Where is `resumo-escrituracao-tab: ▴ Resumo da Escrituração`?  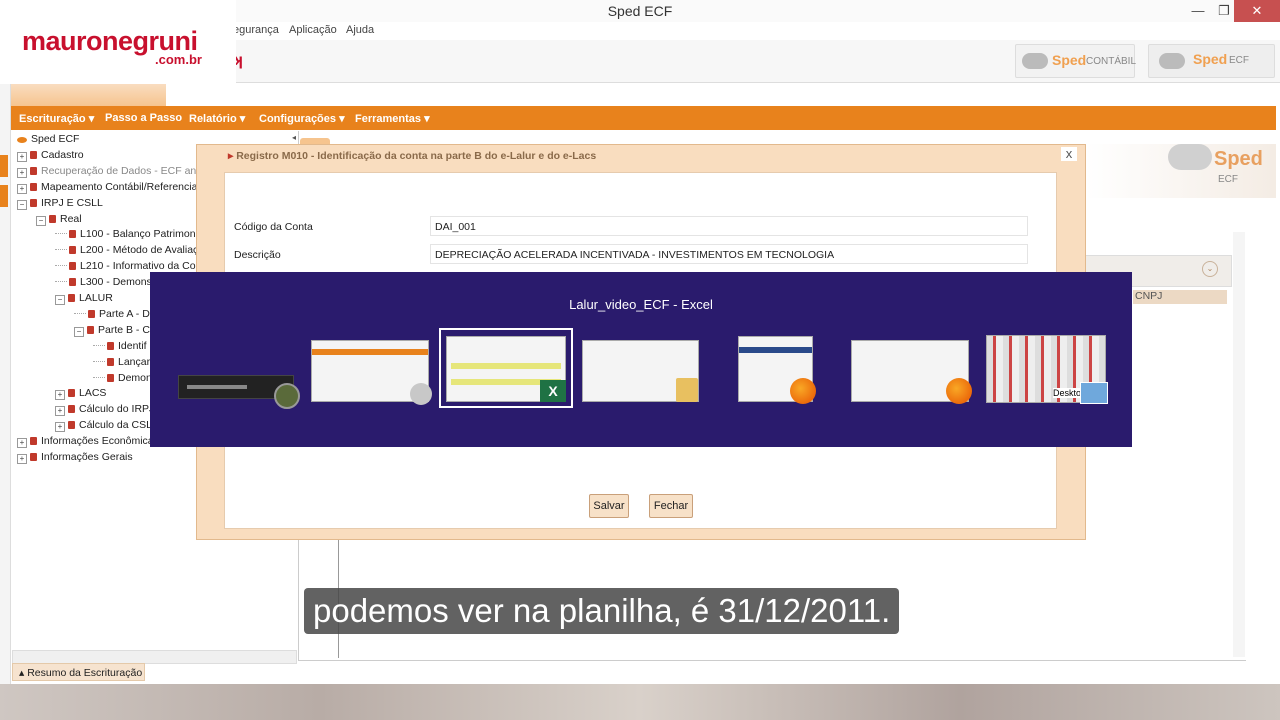
resumo-escrituracao-tab: ▴ Resumo da Escrituração is located at coordinates (78, 672).